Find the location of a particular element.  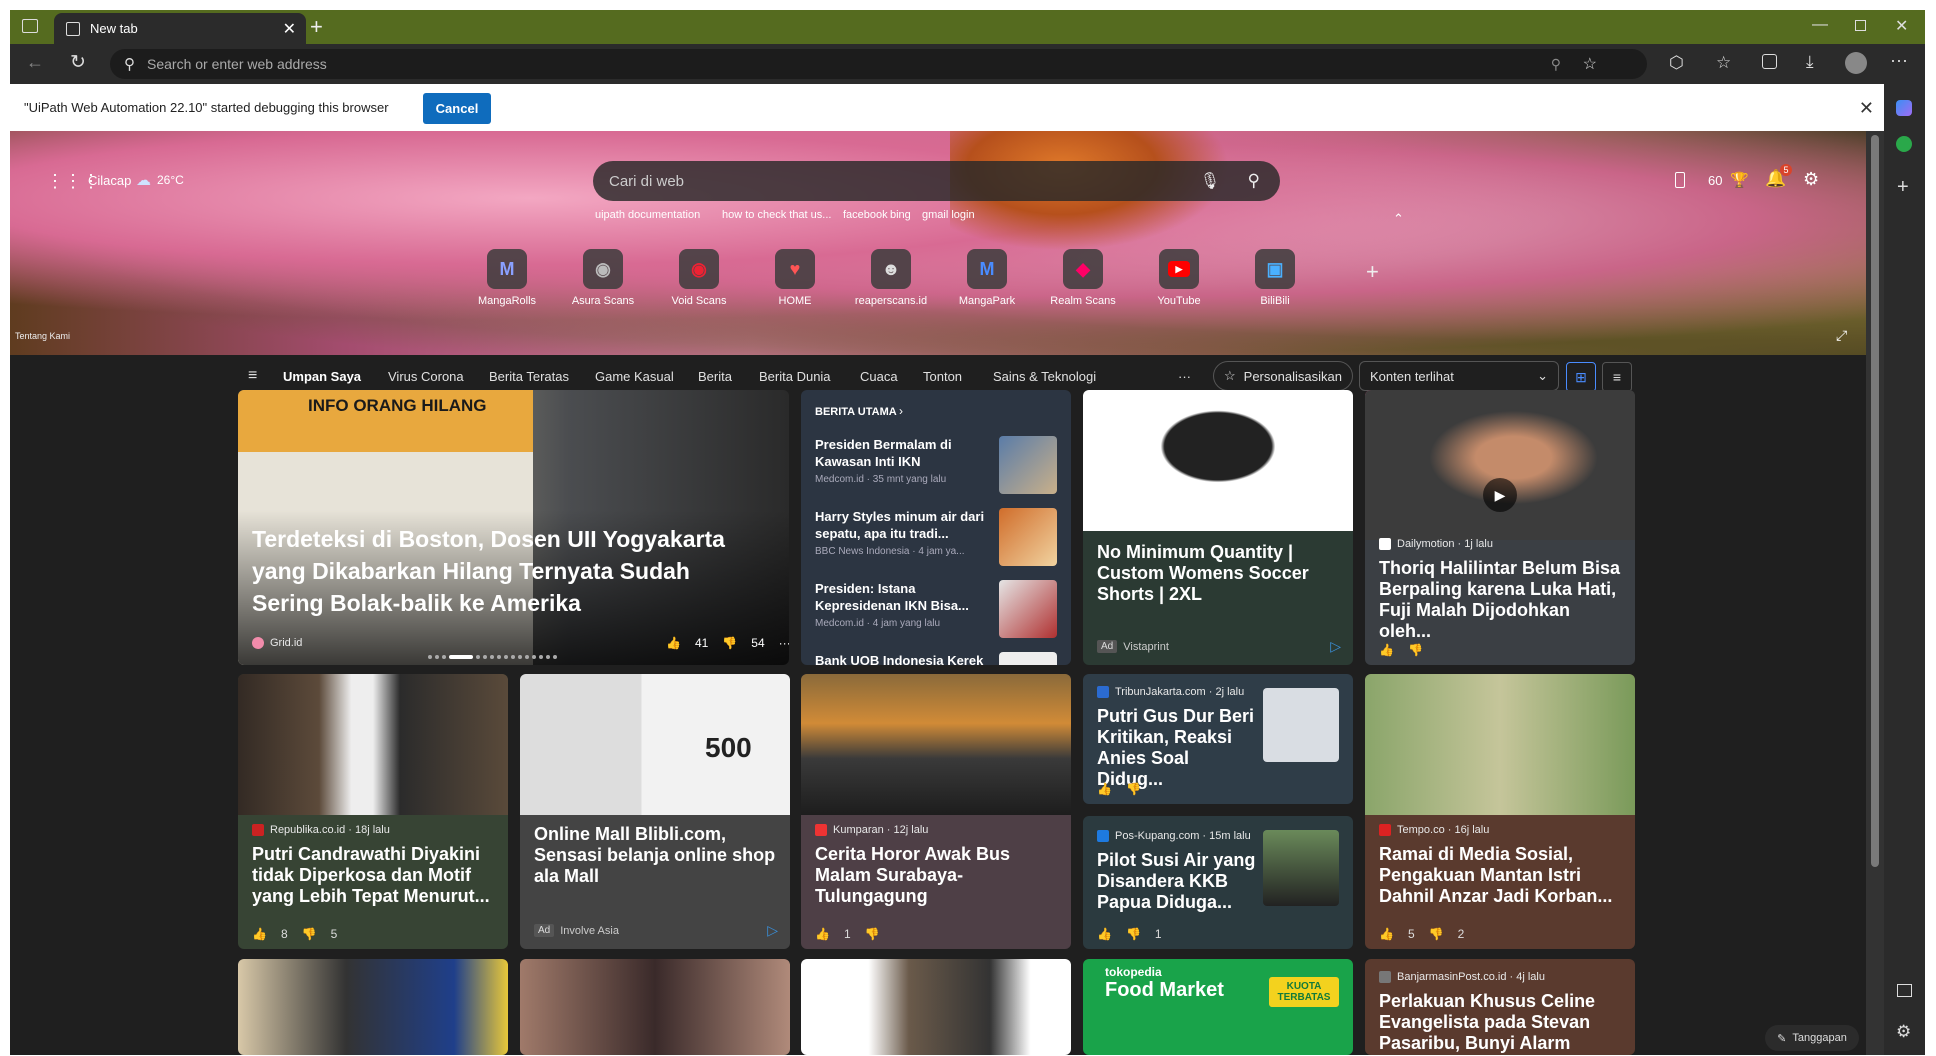

quicklink-tile: M MangaRolls is located at coordinates (507, 278).